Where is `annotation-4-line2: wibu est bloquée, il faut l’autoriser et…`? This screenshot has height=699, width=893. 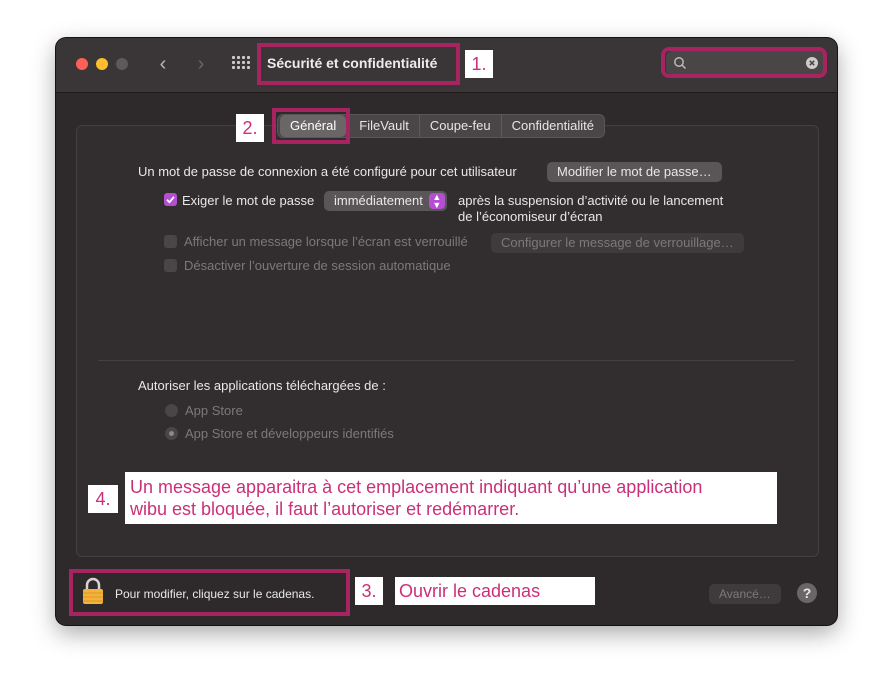 annotation-4-line2: wibu est bloquée, il faut l’autoriser et… is located at coordinates (325, 509).